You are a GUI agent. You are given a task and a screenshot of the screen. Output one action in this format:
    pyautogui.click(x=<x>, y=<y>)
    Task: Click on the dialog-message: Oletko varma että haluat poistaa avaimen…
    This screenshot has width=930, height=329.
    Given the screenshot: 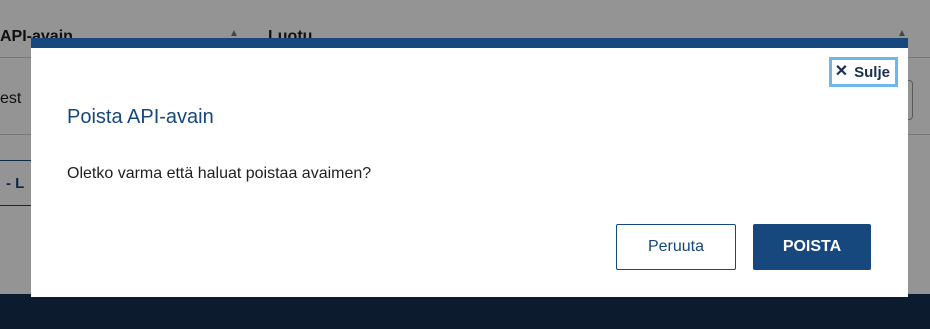 What is the action you would take?
    pyautogui.click(x=219, y=173)
    